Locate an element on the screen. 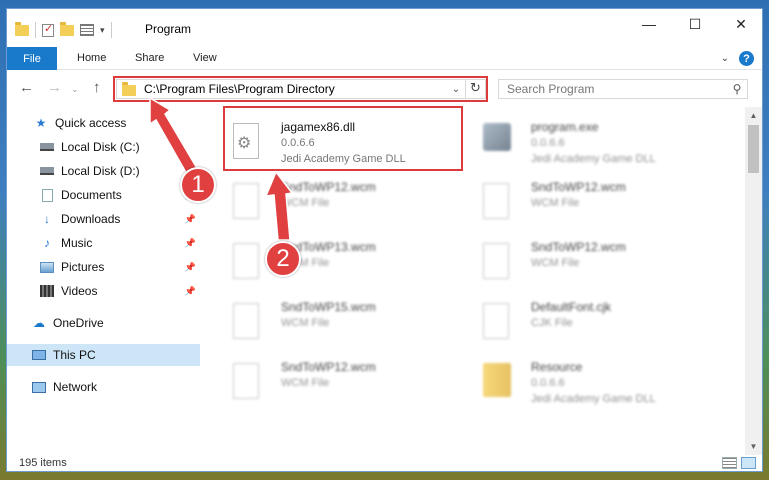 This screenshot has height=480, width=769. step-1-badge: 1 is located at coordinates (198, 185).